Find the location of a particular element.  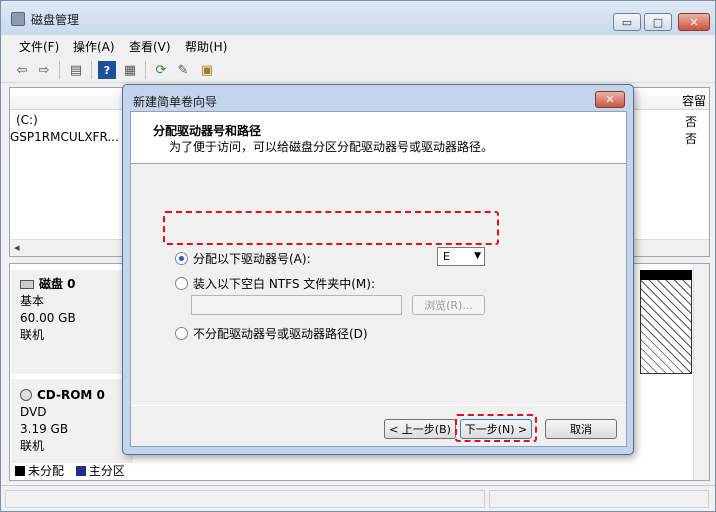

wizard-header: 分配驱动器号和路径 为了便于访问，可以给磁盘分区分配驱动器号或驱动器路径。 is located at coordinates (378, 138).